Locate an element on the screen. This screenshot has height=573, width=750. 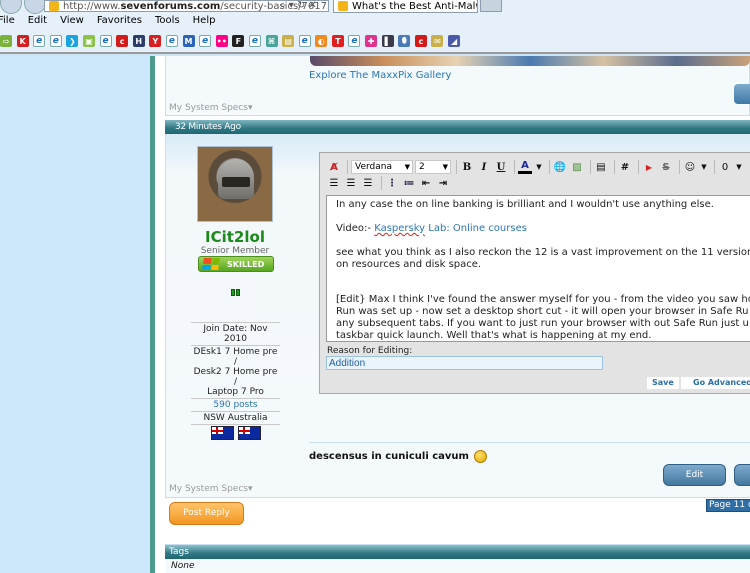
blue-page-icon: ⬮ is located at coordinates (404, 41).